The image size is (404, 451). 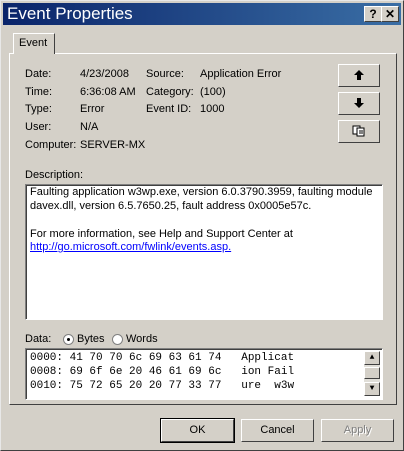 I want to click on hex-scrollbar: ▲ ▼, so click(x=372, y=373).